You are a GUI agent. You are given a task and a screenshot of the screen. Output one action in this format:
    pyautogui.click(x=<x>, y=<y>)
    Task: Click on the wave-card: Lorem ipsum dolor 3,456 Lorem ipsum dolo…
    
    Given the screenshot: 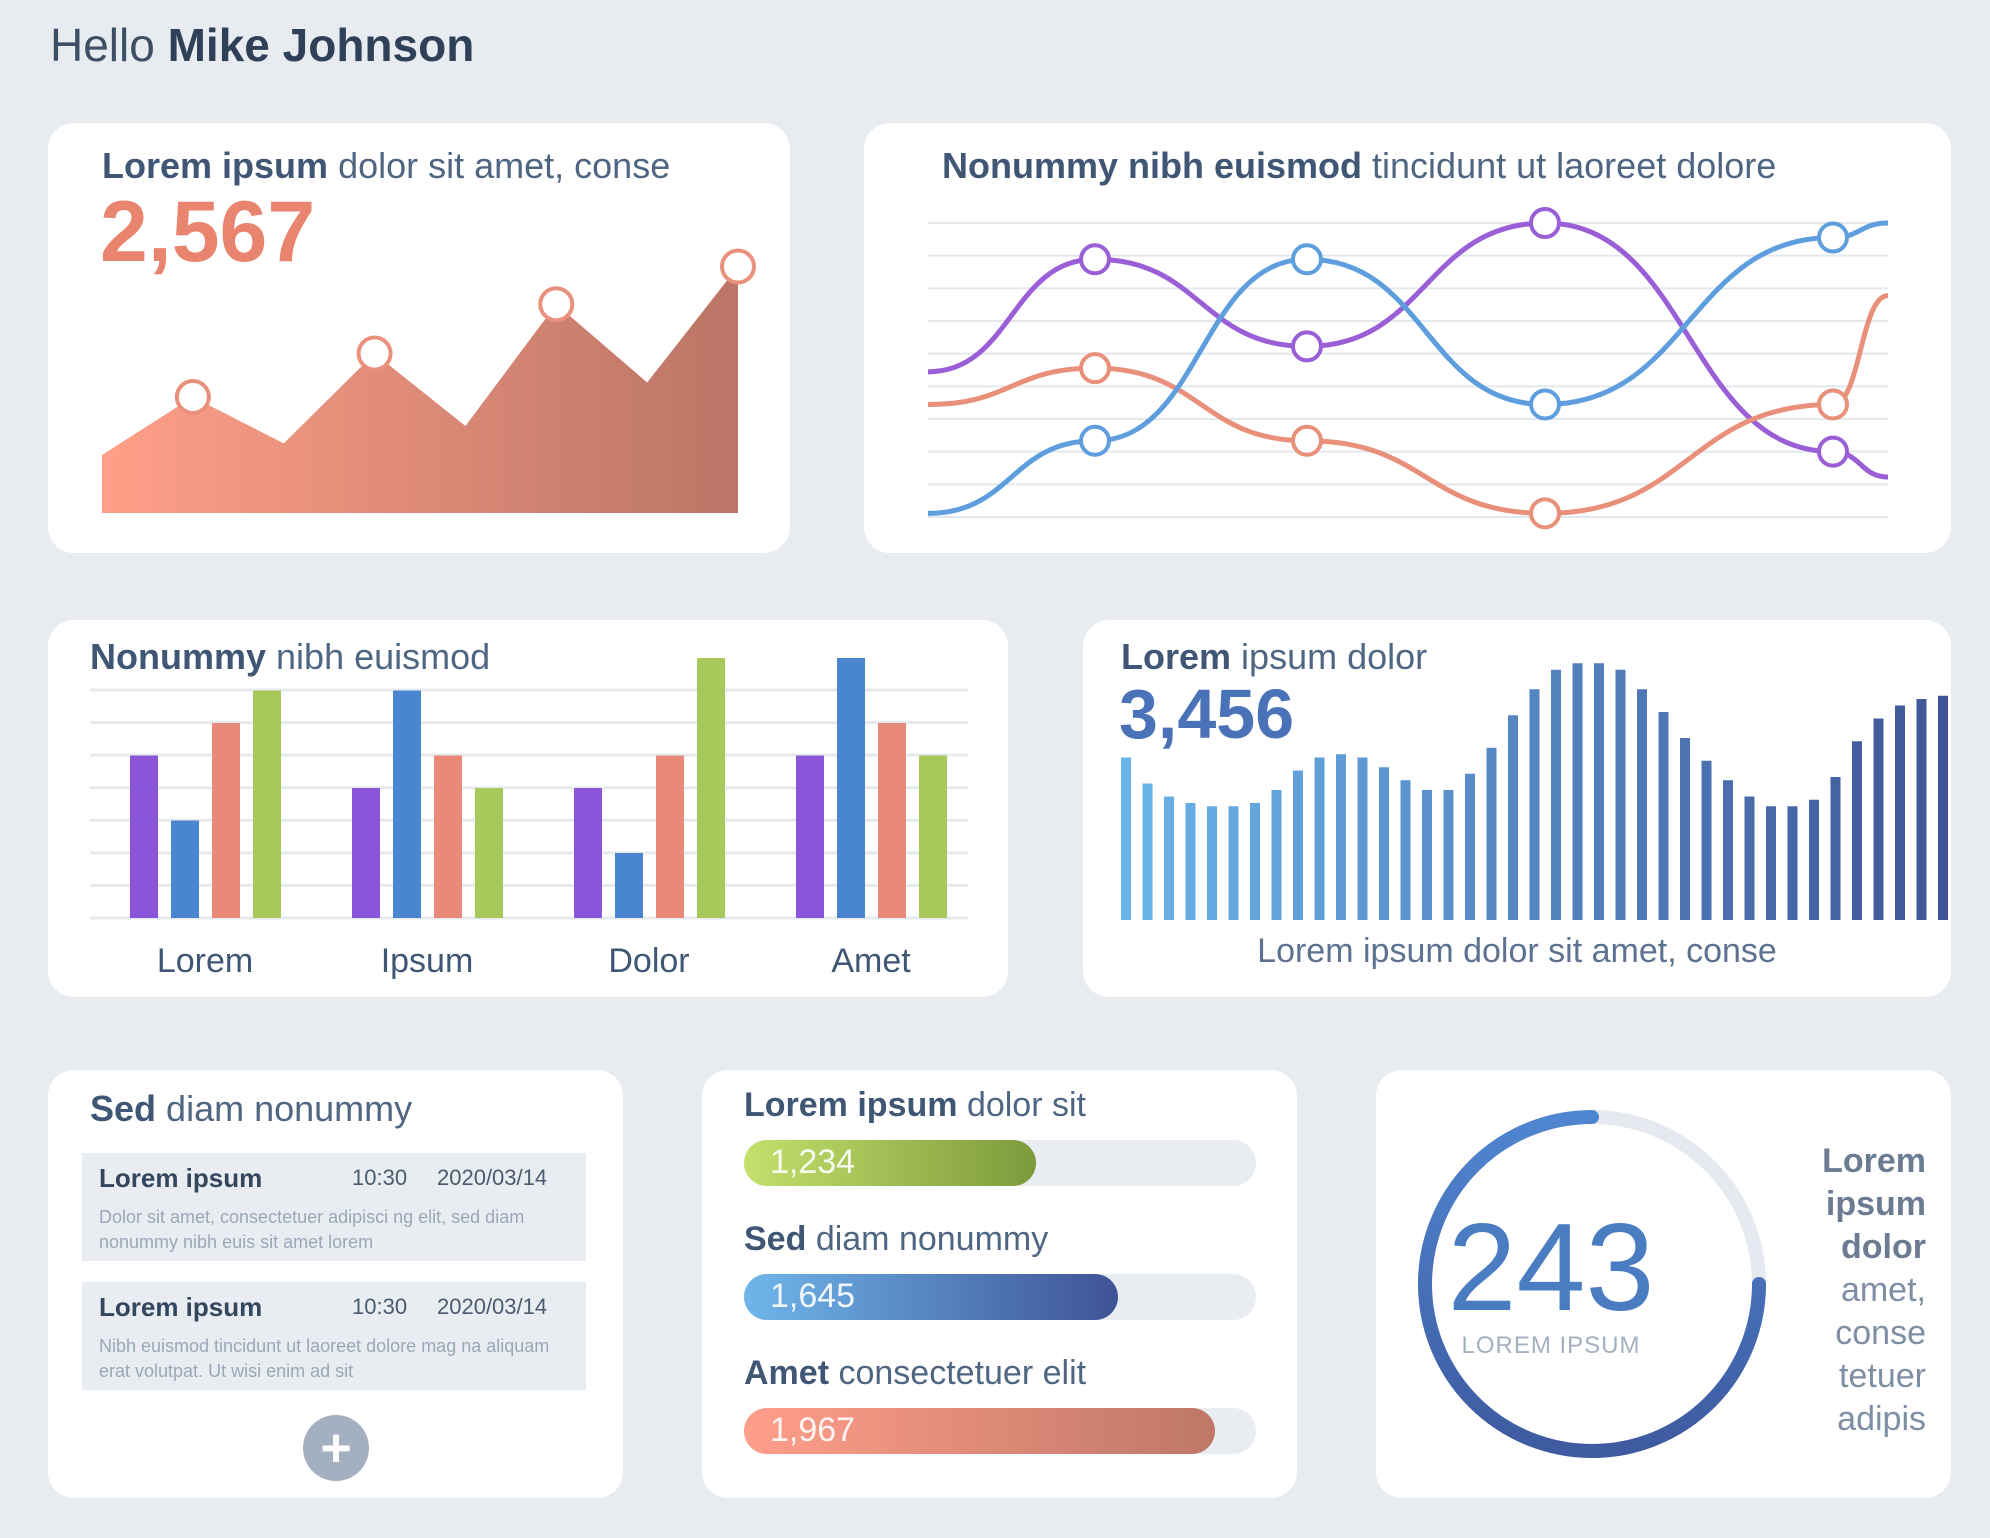 What is the action you would take?
    pyautogui.click(x=1517, y=808)
    